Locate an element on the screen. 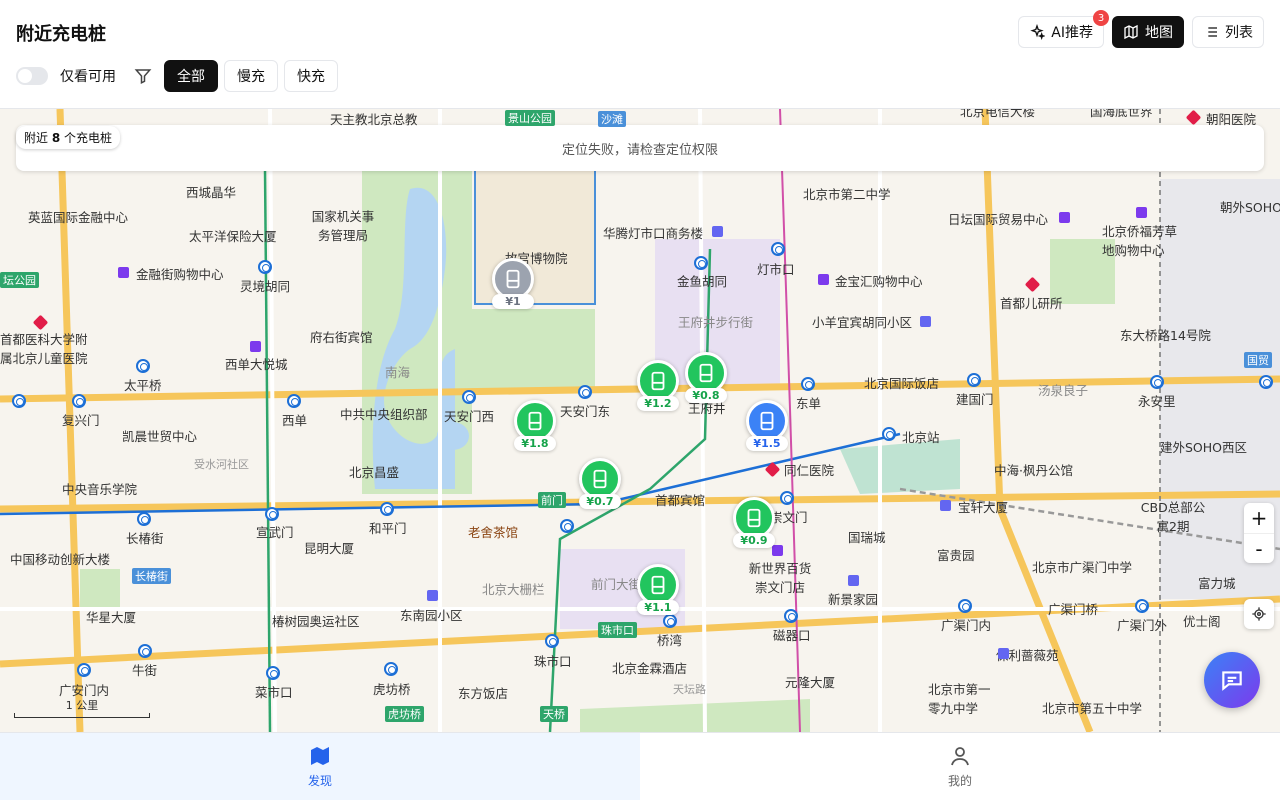 This screenshot has height=800, width=1280. map-label: 天主教北京总教 is located at coordinates (374, 119).